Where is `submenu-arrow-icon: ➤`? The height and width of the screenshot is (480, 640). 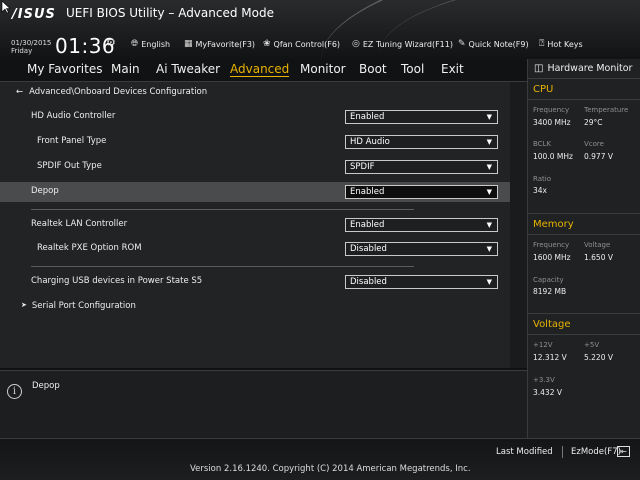 submenu-arrow-icon: ➤ is located at coordinates (24, 305).